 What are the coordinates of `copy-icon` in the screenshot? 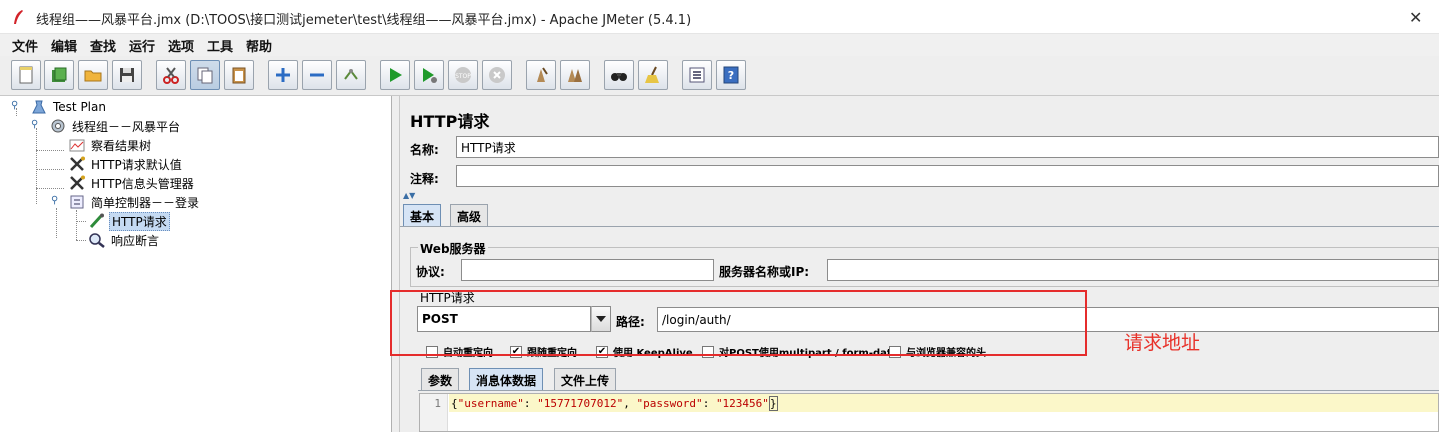 It's located at (205, 75).